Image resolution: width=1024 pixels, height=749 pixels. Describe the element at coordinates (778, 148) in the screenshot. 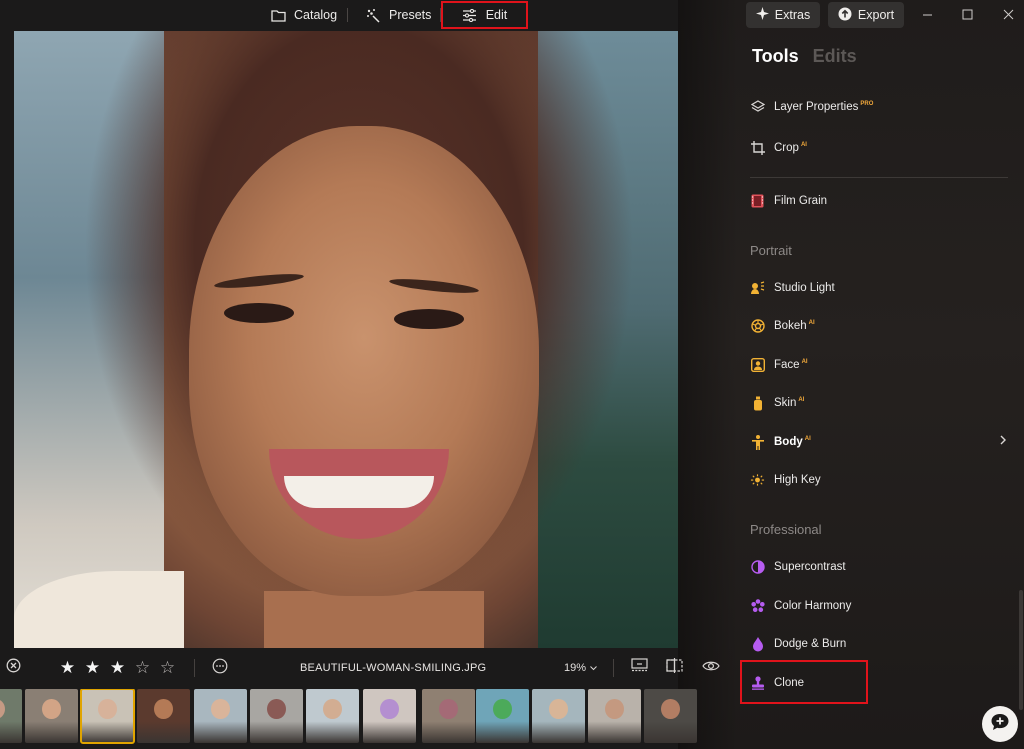

I see `tool-crop: Crop AI` at that location.